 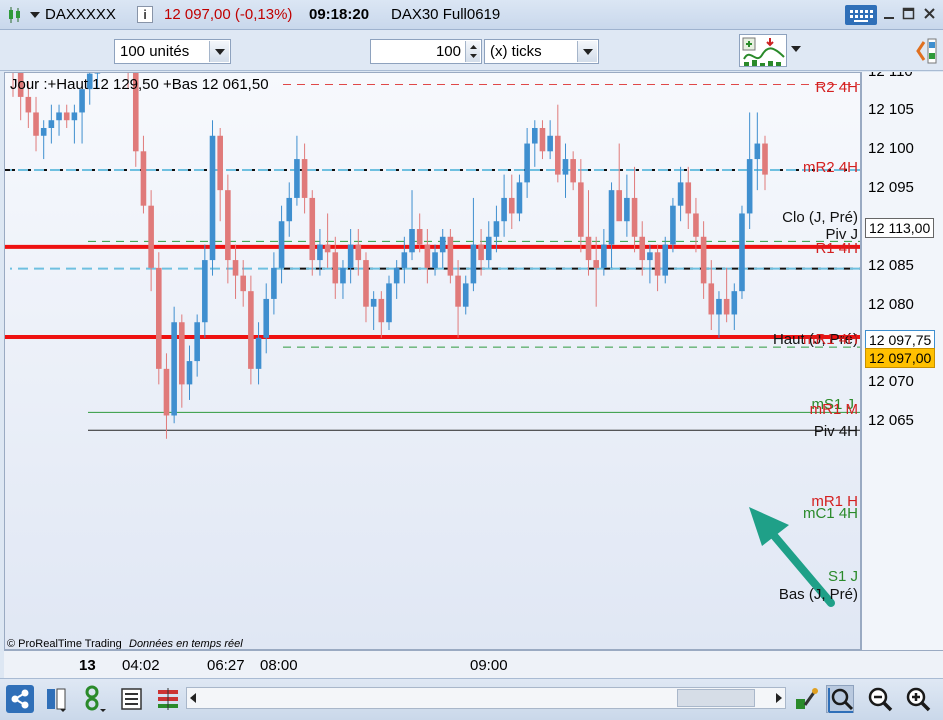 I want to click on info-icon: i, so click(x=145, y=14).